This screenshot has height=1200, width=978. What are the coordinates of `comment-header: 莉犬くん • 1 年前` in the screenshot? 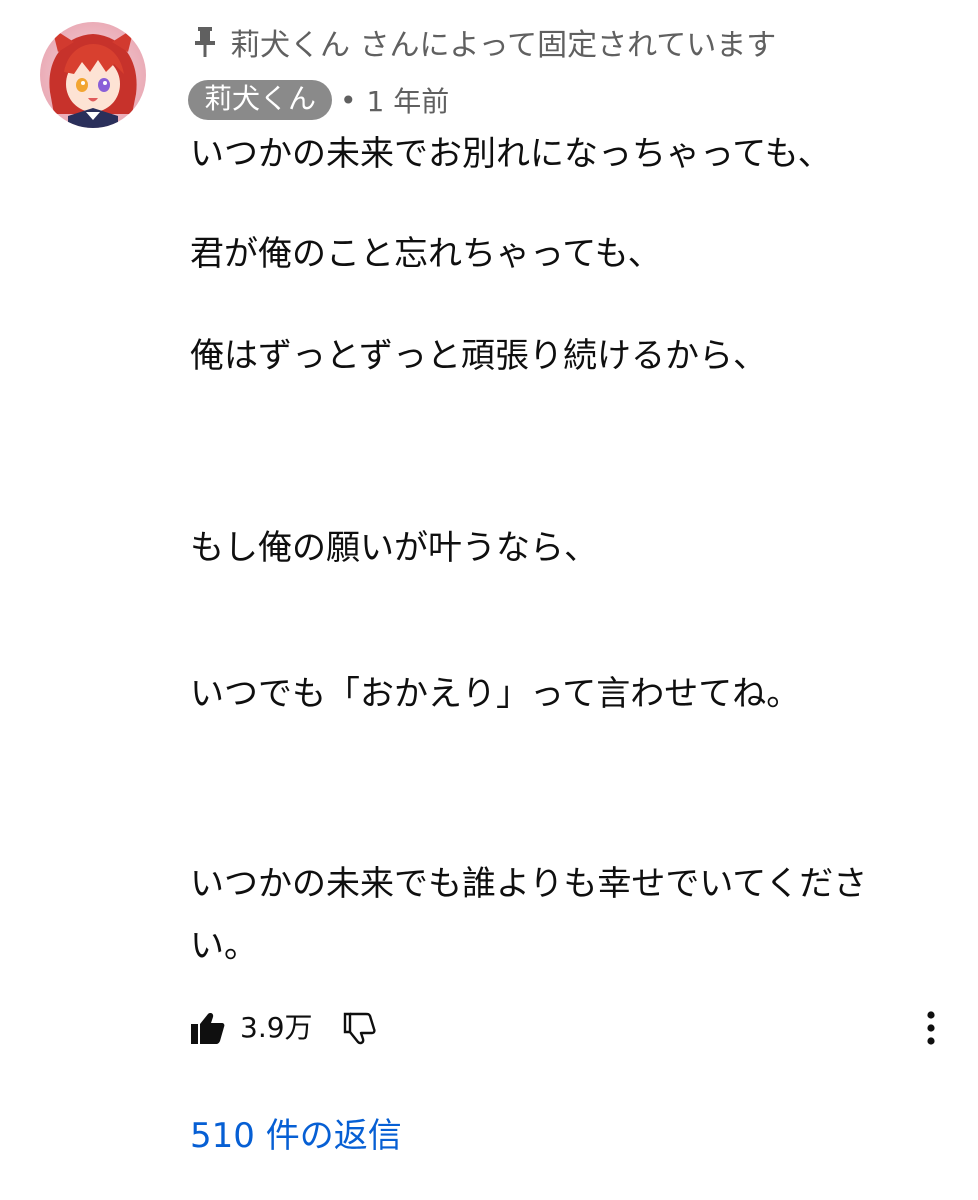 It's located at (318, 100).